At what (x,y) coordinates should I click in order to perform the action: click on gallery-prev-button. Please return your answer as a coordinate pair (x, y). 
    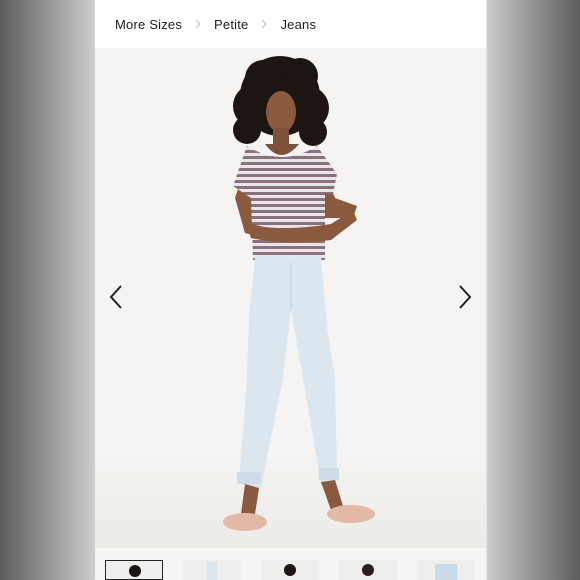
    Looking at the image, I should click on (117, 297).